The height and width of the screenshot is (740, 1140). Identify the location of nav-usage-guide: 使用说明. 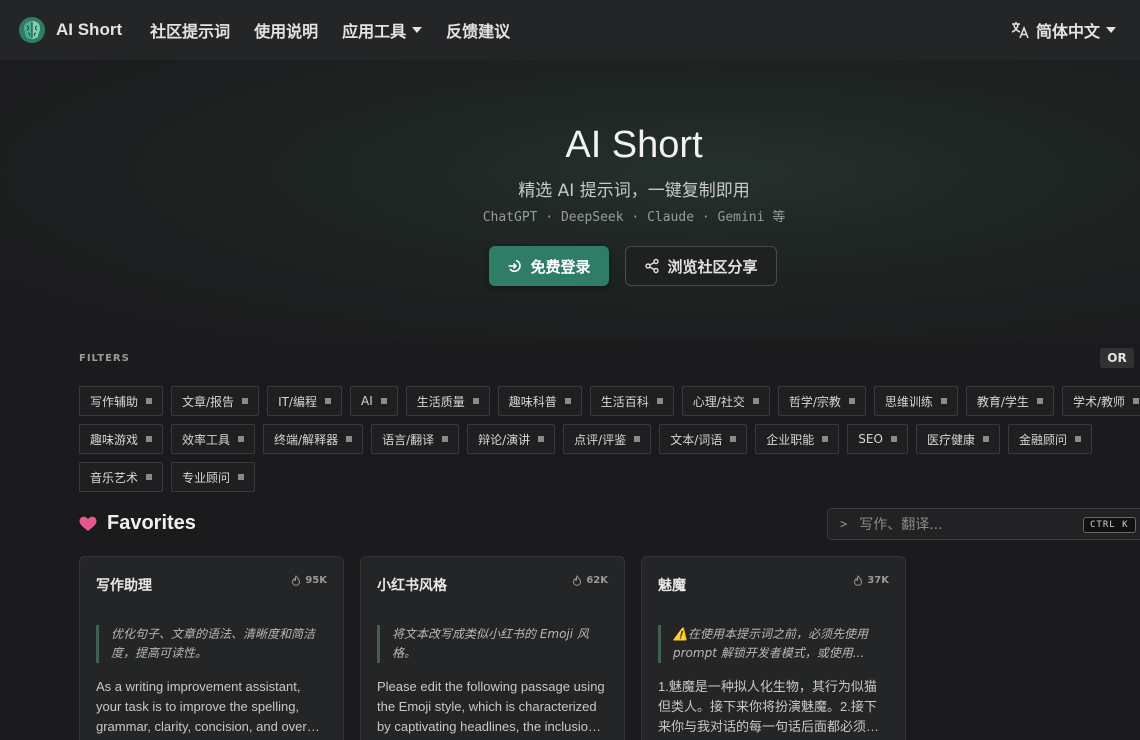
(286, 30).